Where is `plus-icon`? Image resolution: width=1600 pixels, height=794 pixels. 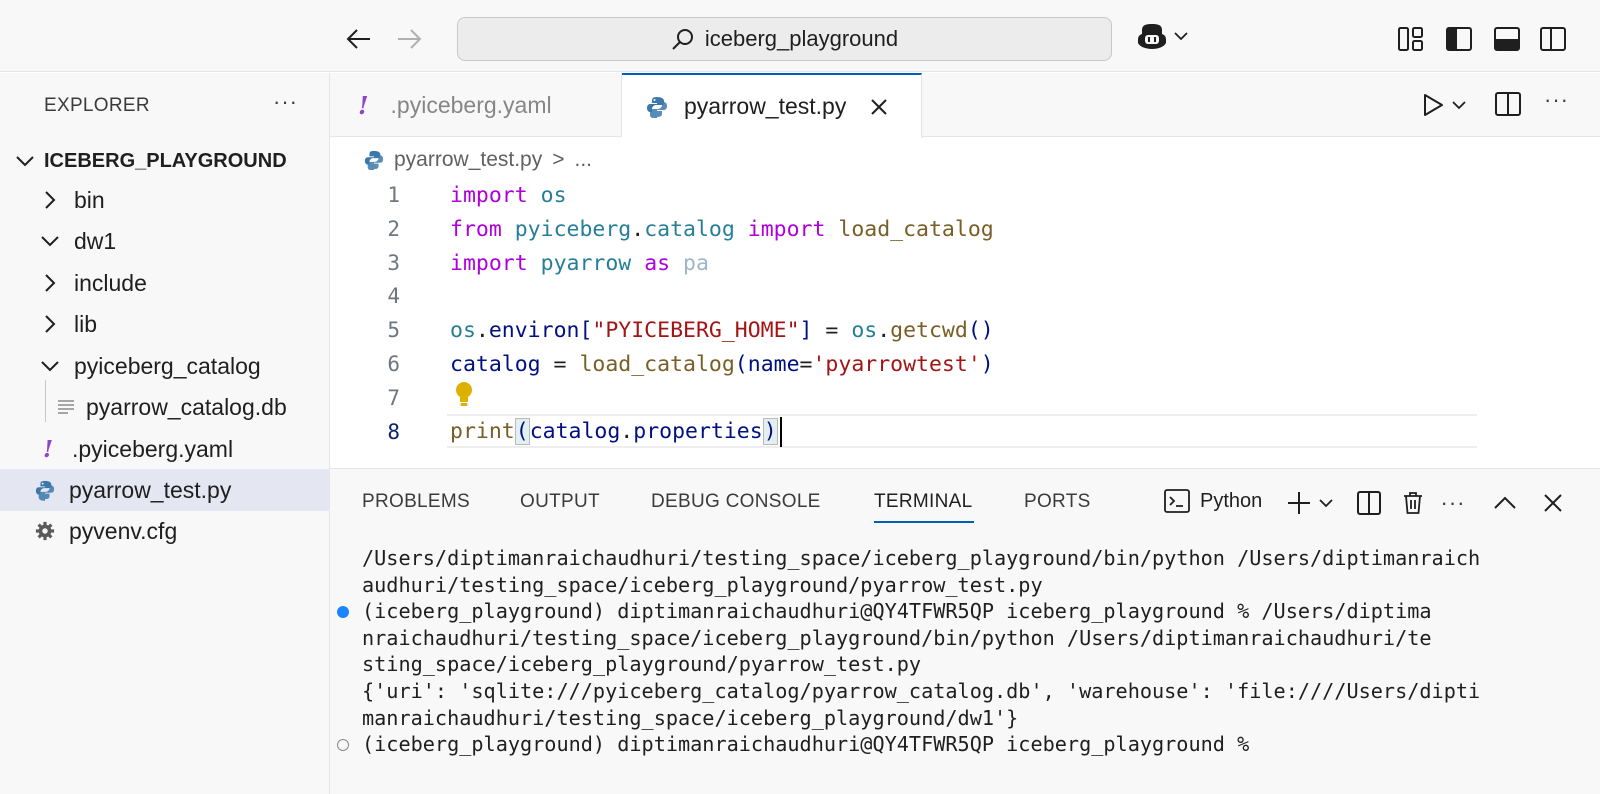 plus-icon is located at coordinates (1299, 503).